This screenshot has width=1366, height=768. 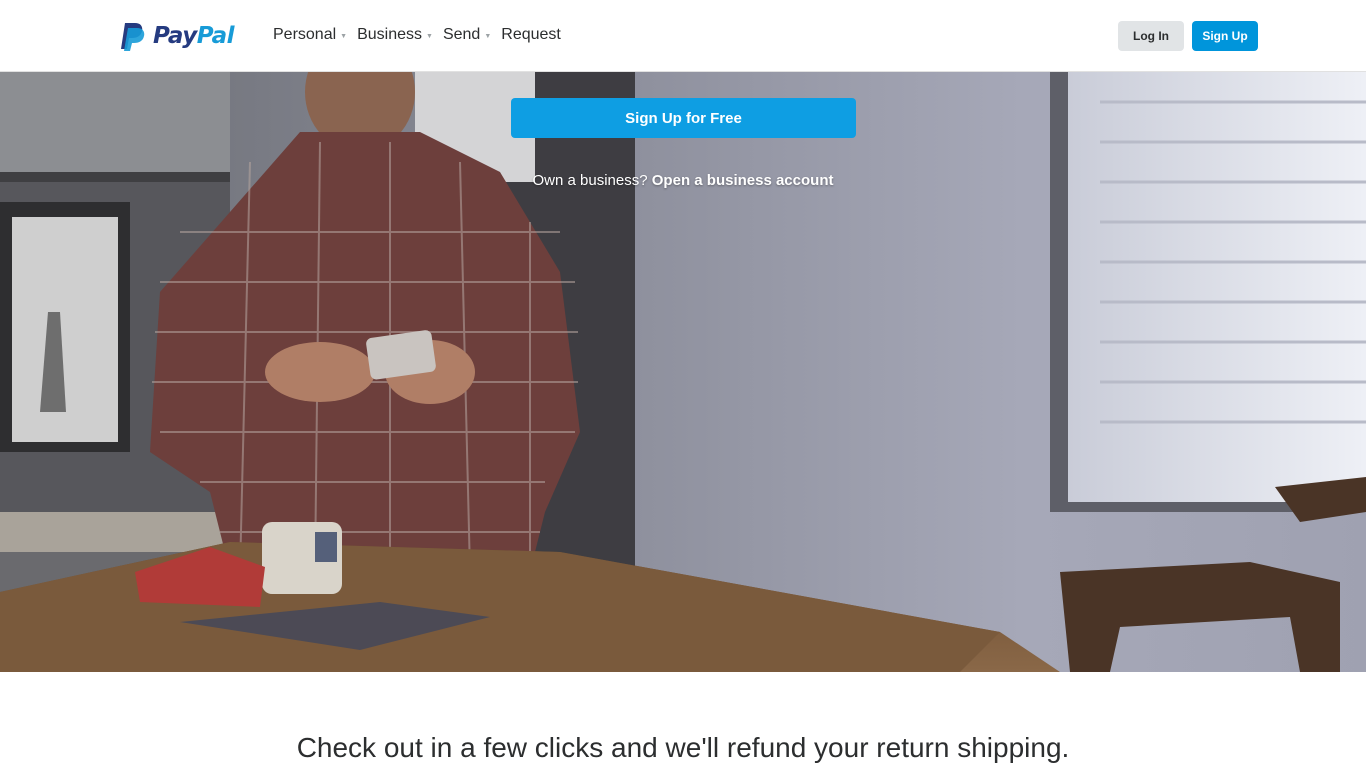 I want to click on nav-personal: Personal ▼, so click(x=310, y=35).